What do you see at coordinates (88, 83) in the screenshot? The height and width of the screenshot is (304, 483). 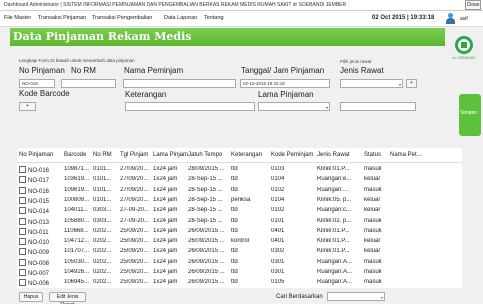 I see `no-rm-input` at bounding box center [88, 83].